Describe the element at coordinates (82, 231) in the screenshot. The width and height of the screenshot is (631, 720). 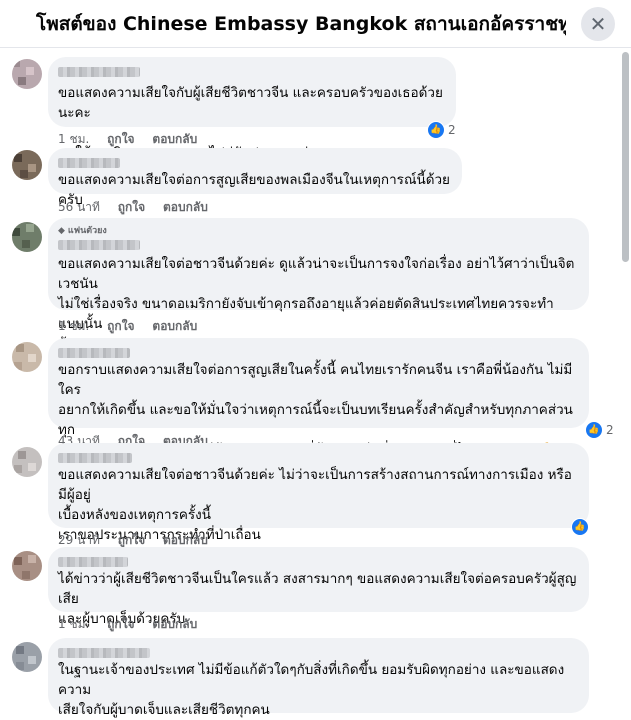
I see `top-fan-badge: ◆ แฟนตัวยง` at that location.